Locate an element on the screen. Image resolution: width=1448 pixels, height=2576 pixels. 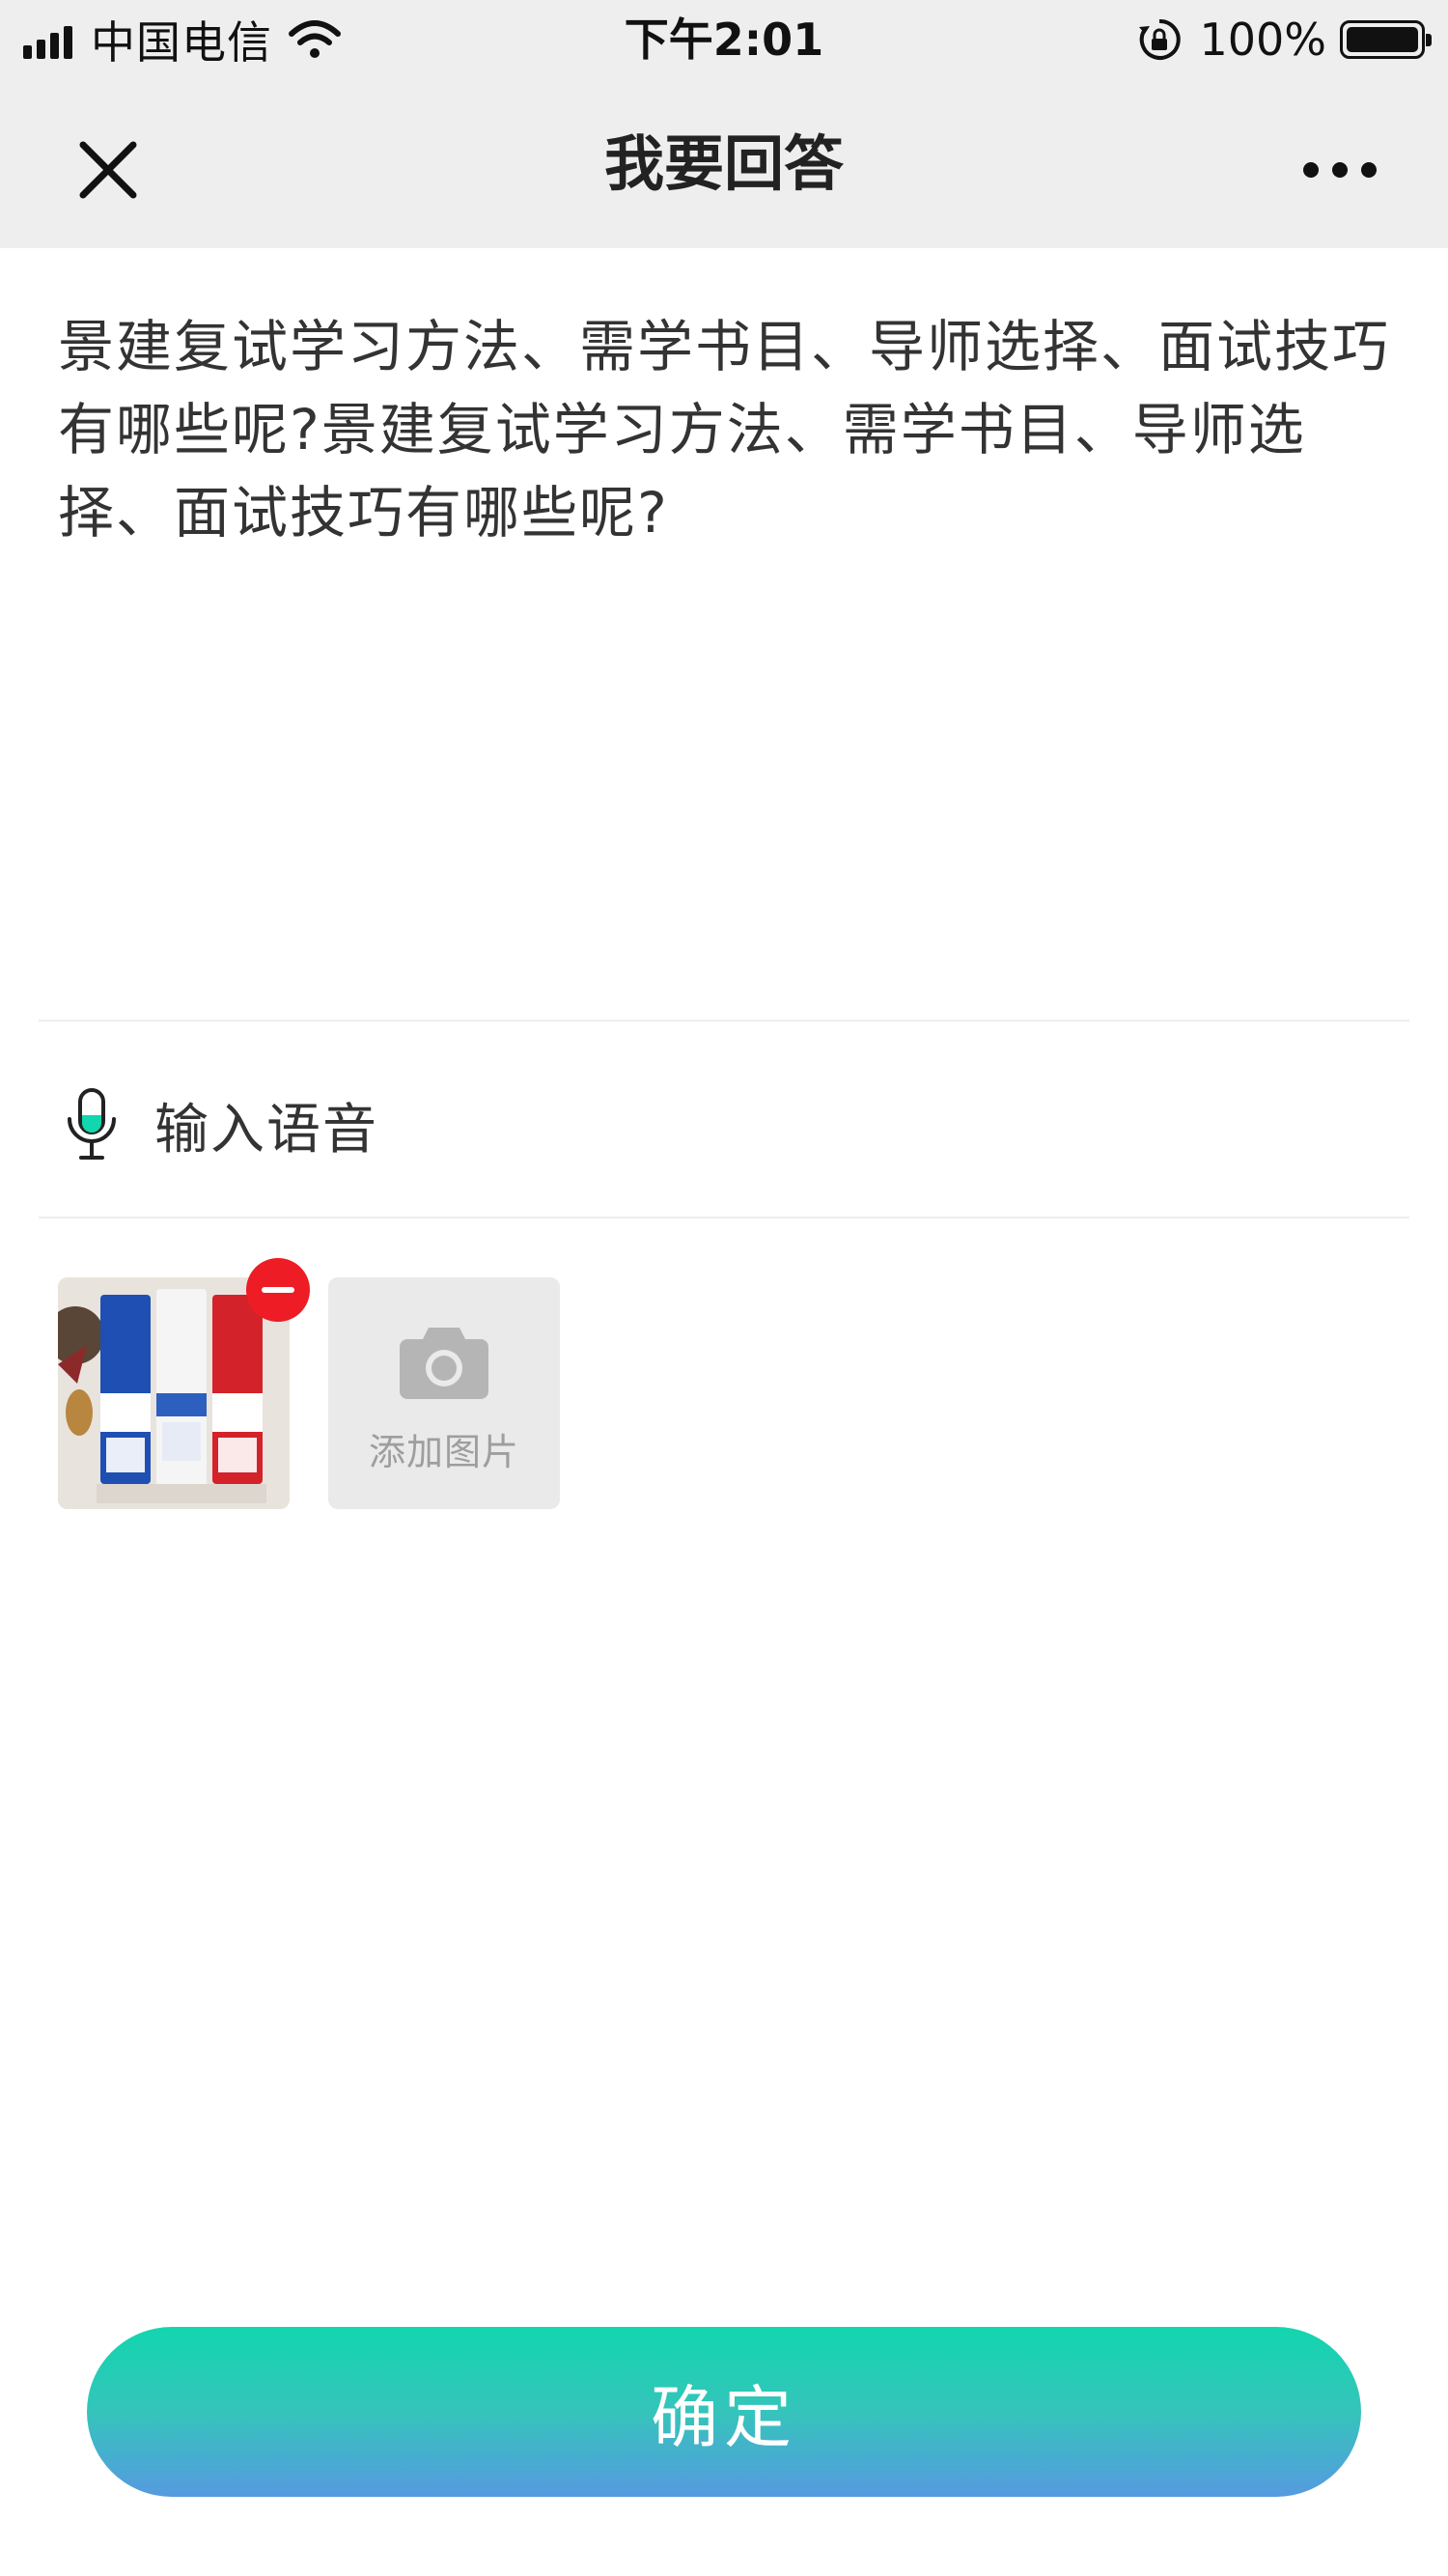
camera-icon is located at coordinates (444, 1364).